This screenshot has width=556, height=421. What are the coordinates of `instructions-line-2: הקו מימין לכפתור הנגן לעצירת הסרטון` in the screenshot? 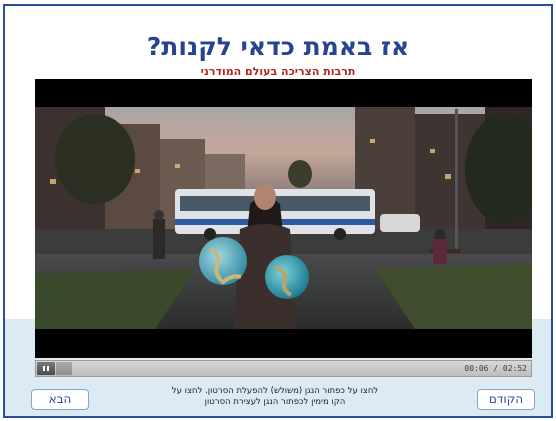 It's located at (275, 402).